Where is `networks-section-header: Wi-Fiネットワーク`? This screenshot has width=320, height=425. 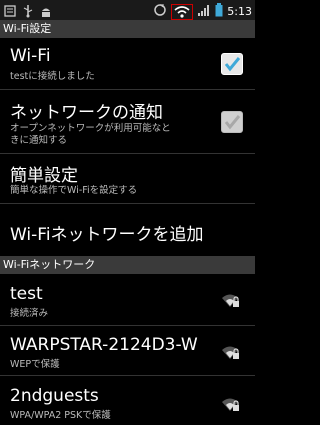
networks-section-header: Wi-Fiネットワーク is located at coordinates (127, 265).